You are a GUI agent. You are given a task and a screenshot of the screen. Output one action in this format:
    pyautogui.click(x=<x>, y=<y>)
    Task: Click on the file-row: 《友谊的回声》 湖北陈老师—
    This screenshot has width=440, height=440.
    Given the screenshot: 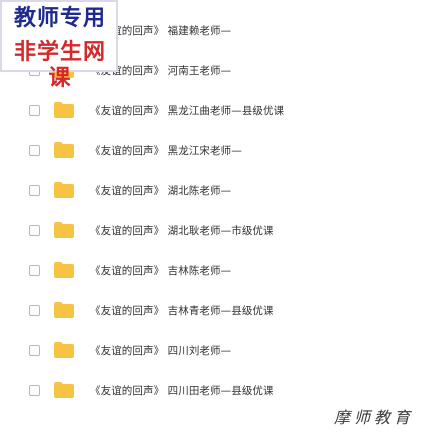 What is the action you would take?
    pyautogui.click(x=220, y=190)
    